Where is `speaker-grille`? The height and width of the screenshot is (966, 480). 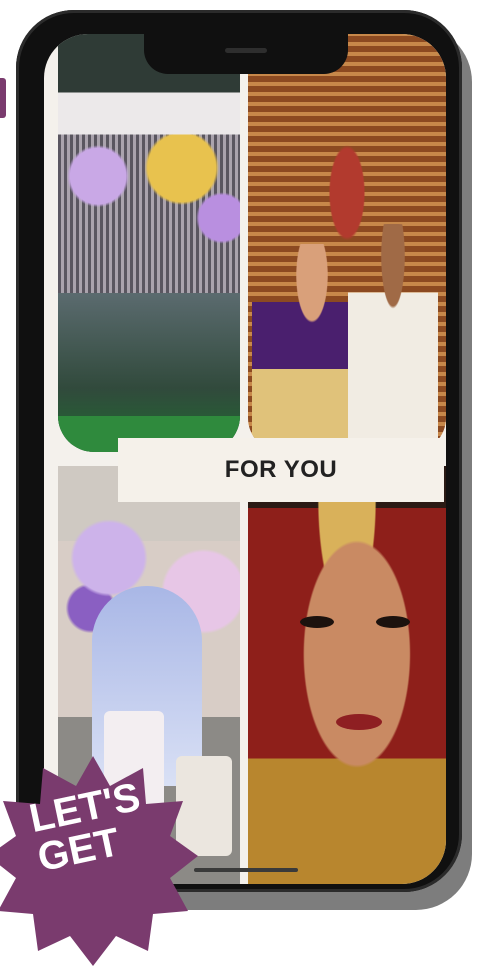
speaker-grille is located at coordinates (246, 50).